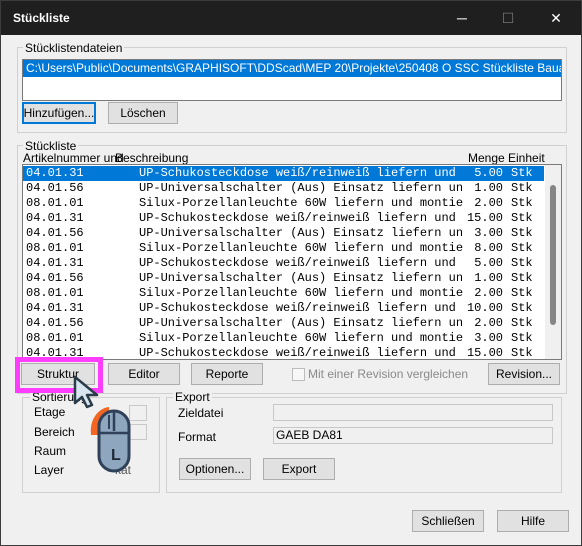 Image resolution: width=582 pixels, height=546 pixels. I want to click on editor-button: Editor, so click(144, 374).